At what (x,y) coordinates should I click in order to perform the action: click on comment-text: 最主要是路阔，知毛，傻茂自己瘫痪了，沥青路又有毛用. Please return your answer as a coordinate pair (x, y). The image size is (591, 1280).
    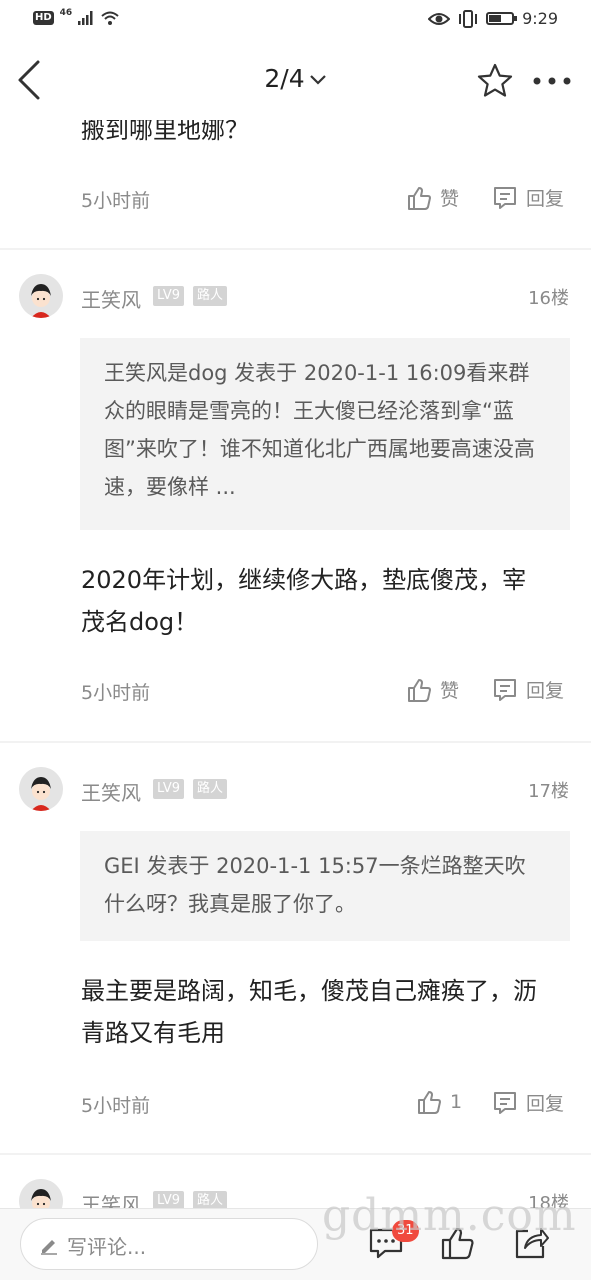
    Looking at the image, I should click on (309, 1012).